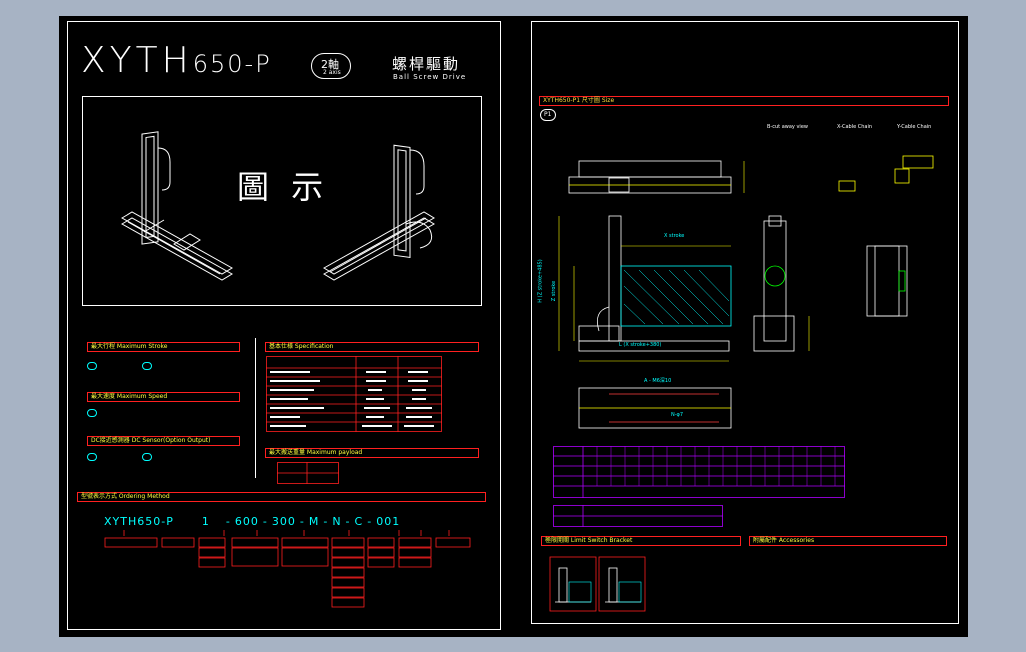 The width and height of the screenshot is (1026, 652). What do you see at coordinates (641, 541) in the screenshot?
I see `limit-switch-header: 極限開關 Limit Switch Bracket` at bounding box center [641, 541].